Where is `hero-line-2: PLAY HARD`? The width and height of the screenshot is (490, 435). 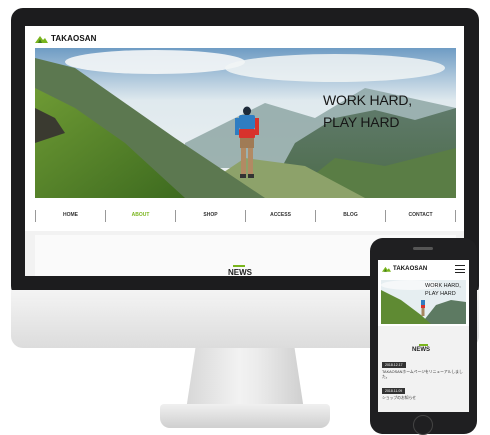 hero-line-2: PLAY HARD is located at coordinates (361, 122).